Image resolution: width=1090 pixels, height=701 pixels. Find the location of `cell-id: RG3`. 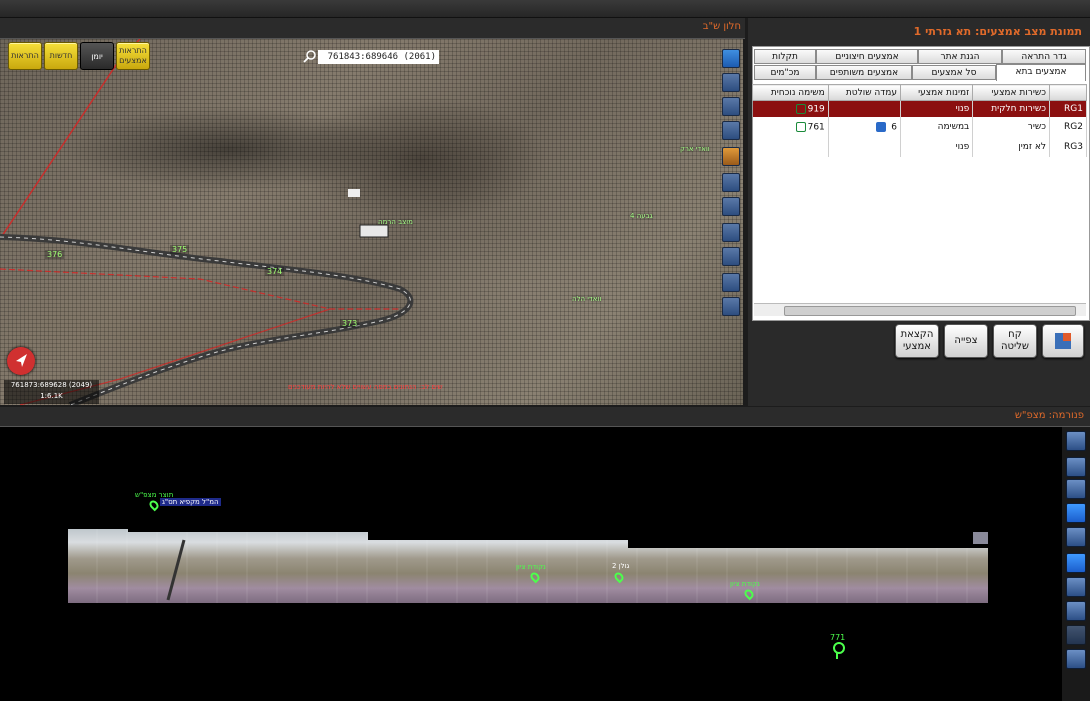

cell-id: RG3 is located at coordinates (1068, 147).